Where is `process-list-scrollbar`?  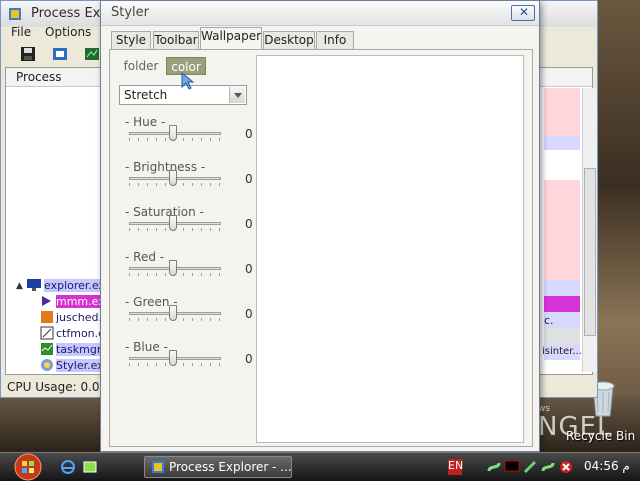 process-list-scrollbar is located at coordinates (589, 230).